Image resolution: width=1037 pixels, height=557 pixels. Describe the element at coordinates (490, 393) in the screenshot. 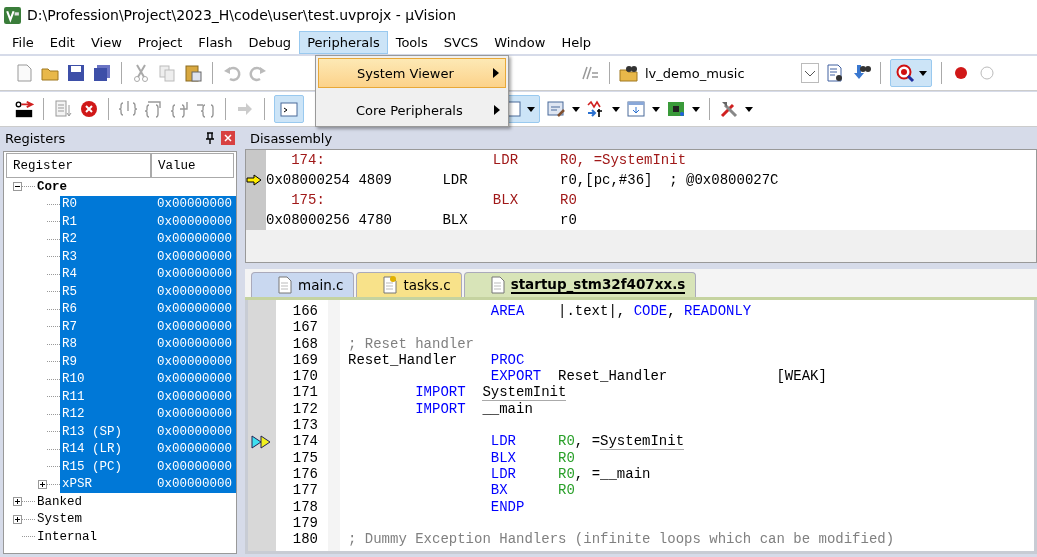

I see `code-line: IMPORT SystemInit` at that location.